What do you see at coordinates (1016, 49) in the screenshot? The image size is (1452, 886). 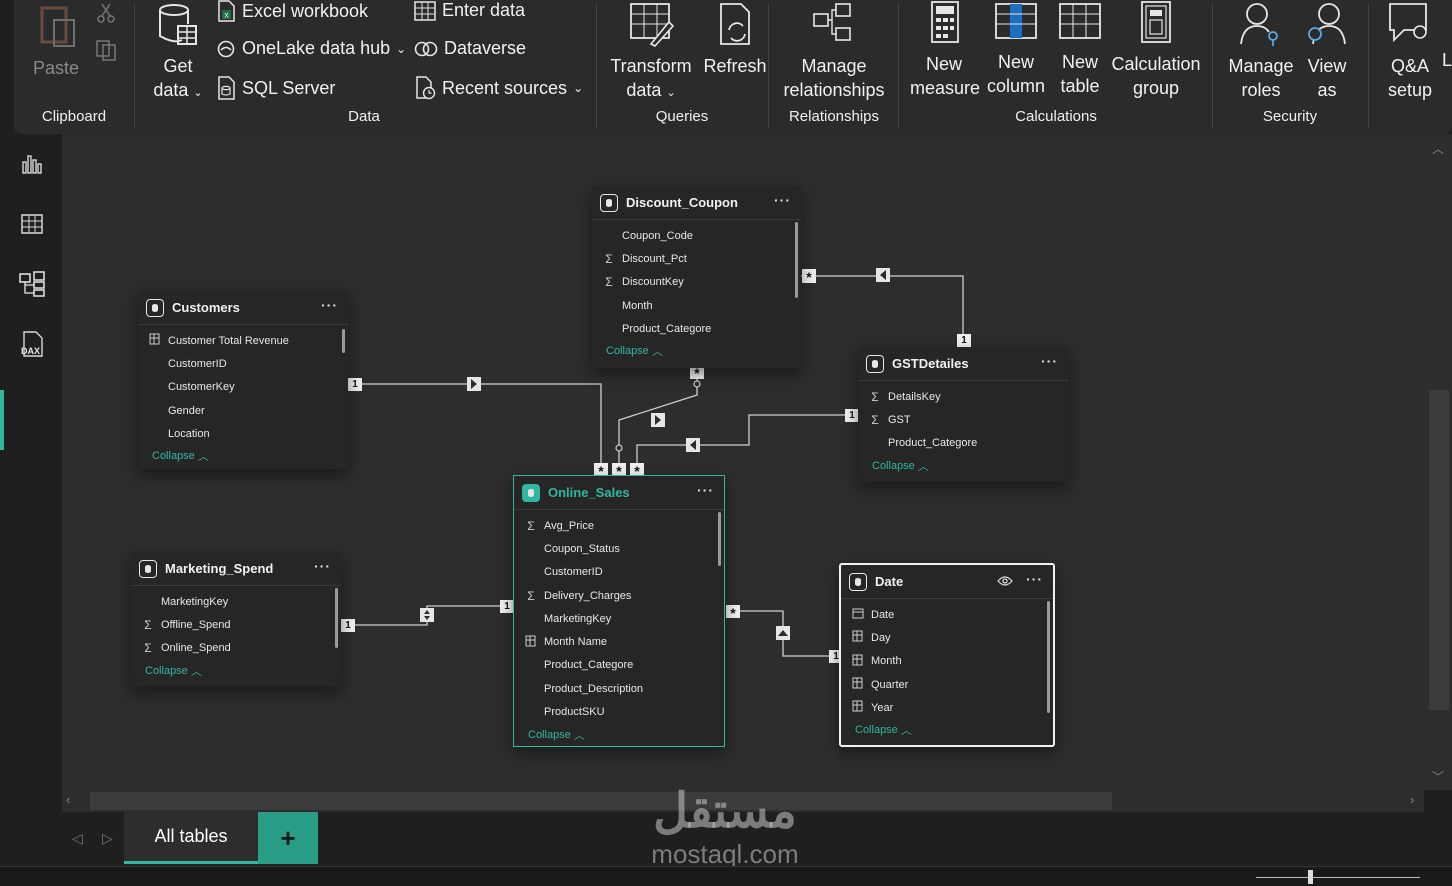 I see `new-column-button: New column` at bounding box center [1016, 49].